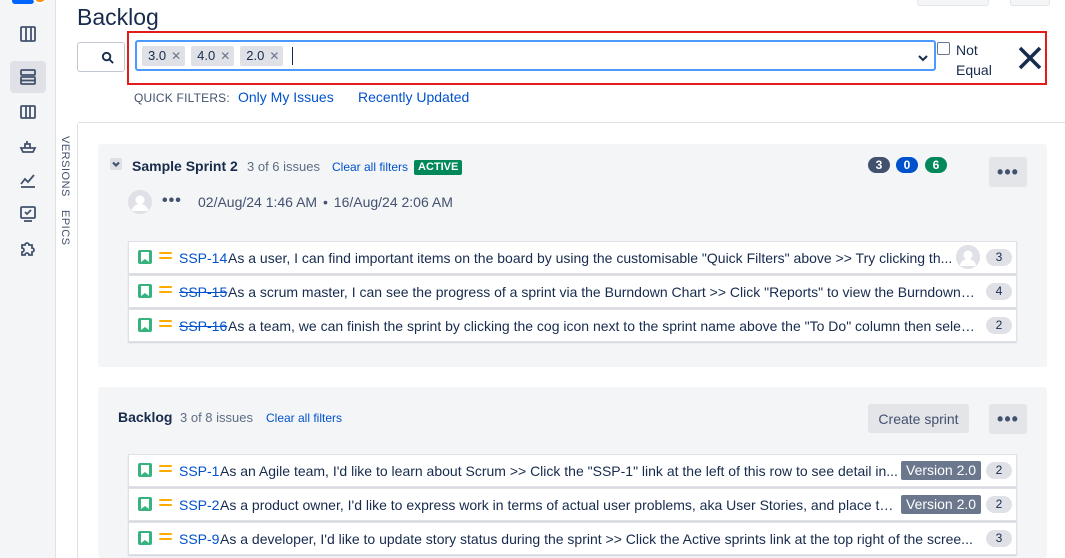  What do you see at coordinates (28, 279) in the screenshot?
I see `left-rail` at bounding box center [28, 279].